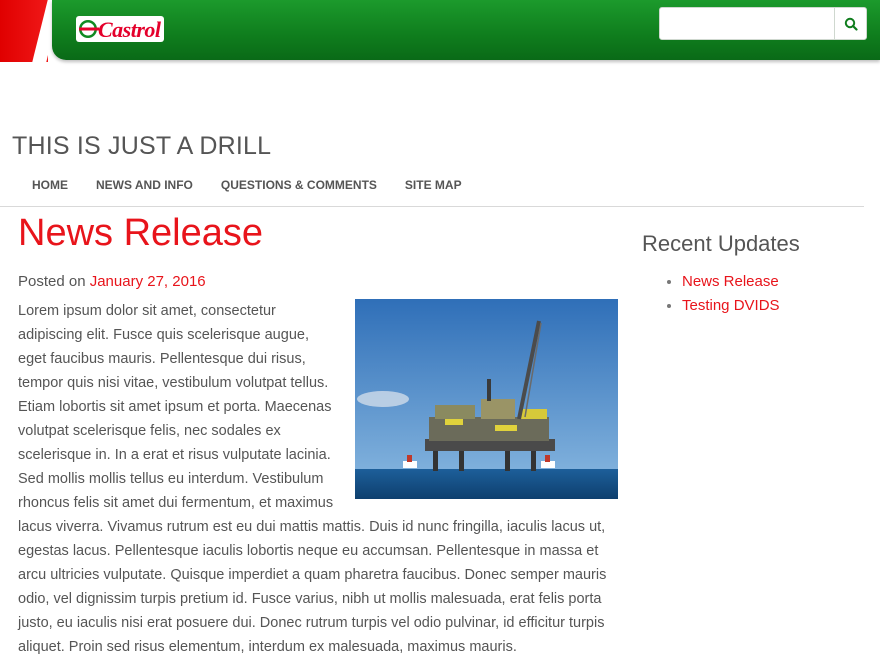 The image size is (880, 660). I want to click on site-title: THIS IS JUST A DRILL, so click(141, 146).